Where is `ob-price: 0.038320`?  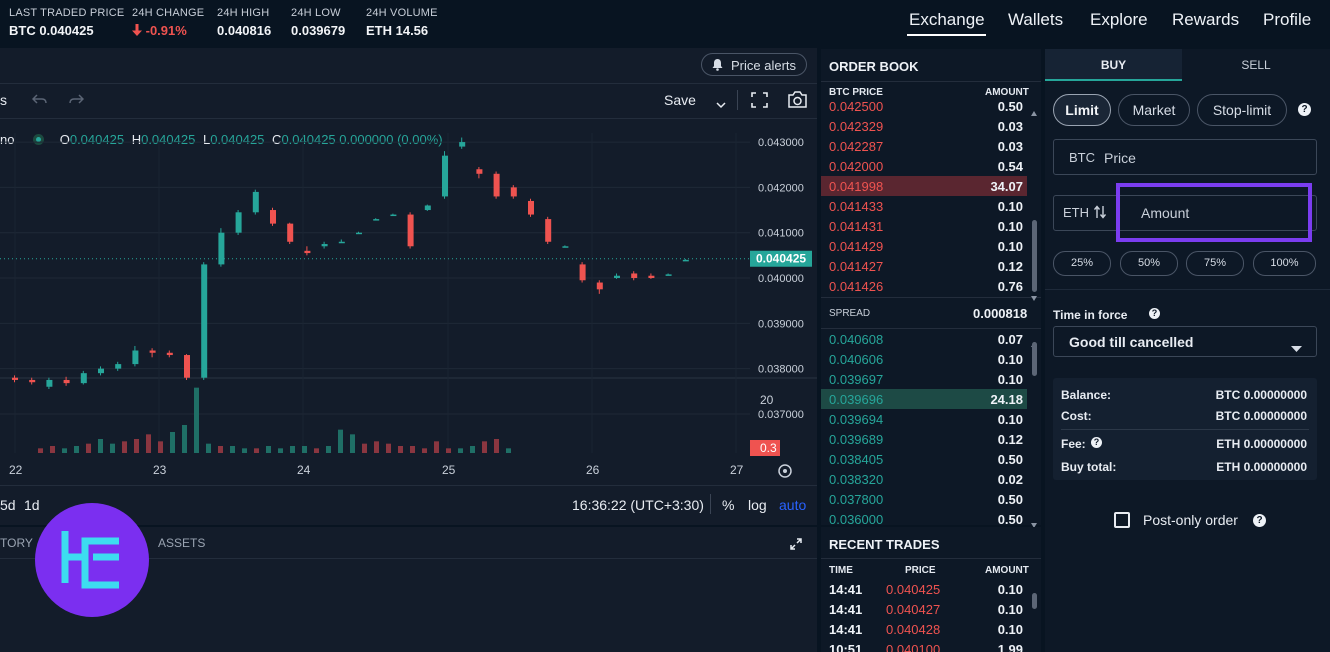
ob-price: 0.038320 is located at coordinates (856, 479).